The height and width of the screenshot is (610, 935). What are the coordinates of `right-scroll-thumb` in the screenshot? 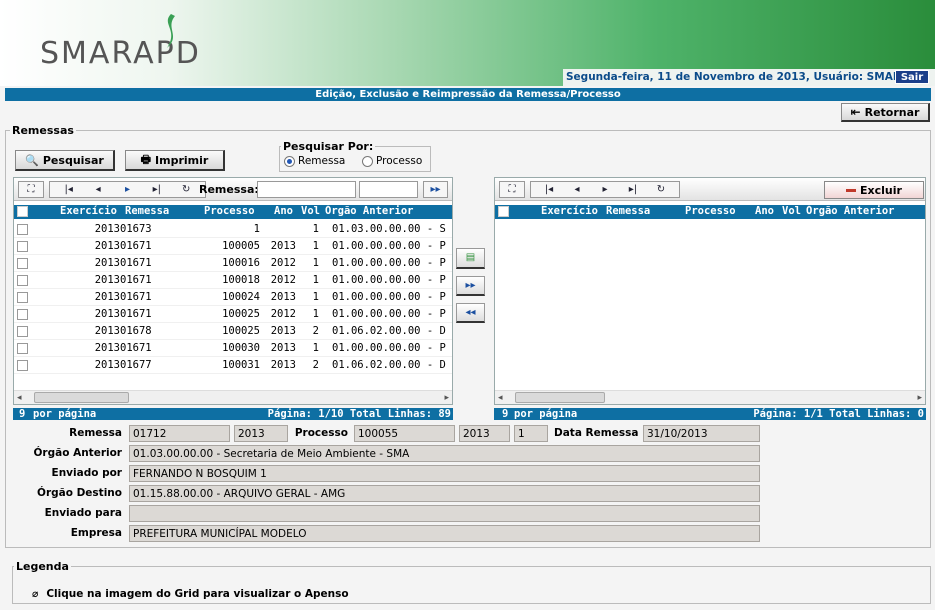 It's located at (560, 397).